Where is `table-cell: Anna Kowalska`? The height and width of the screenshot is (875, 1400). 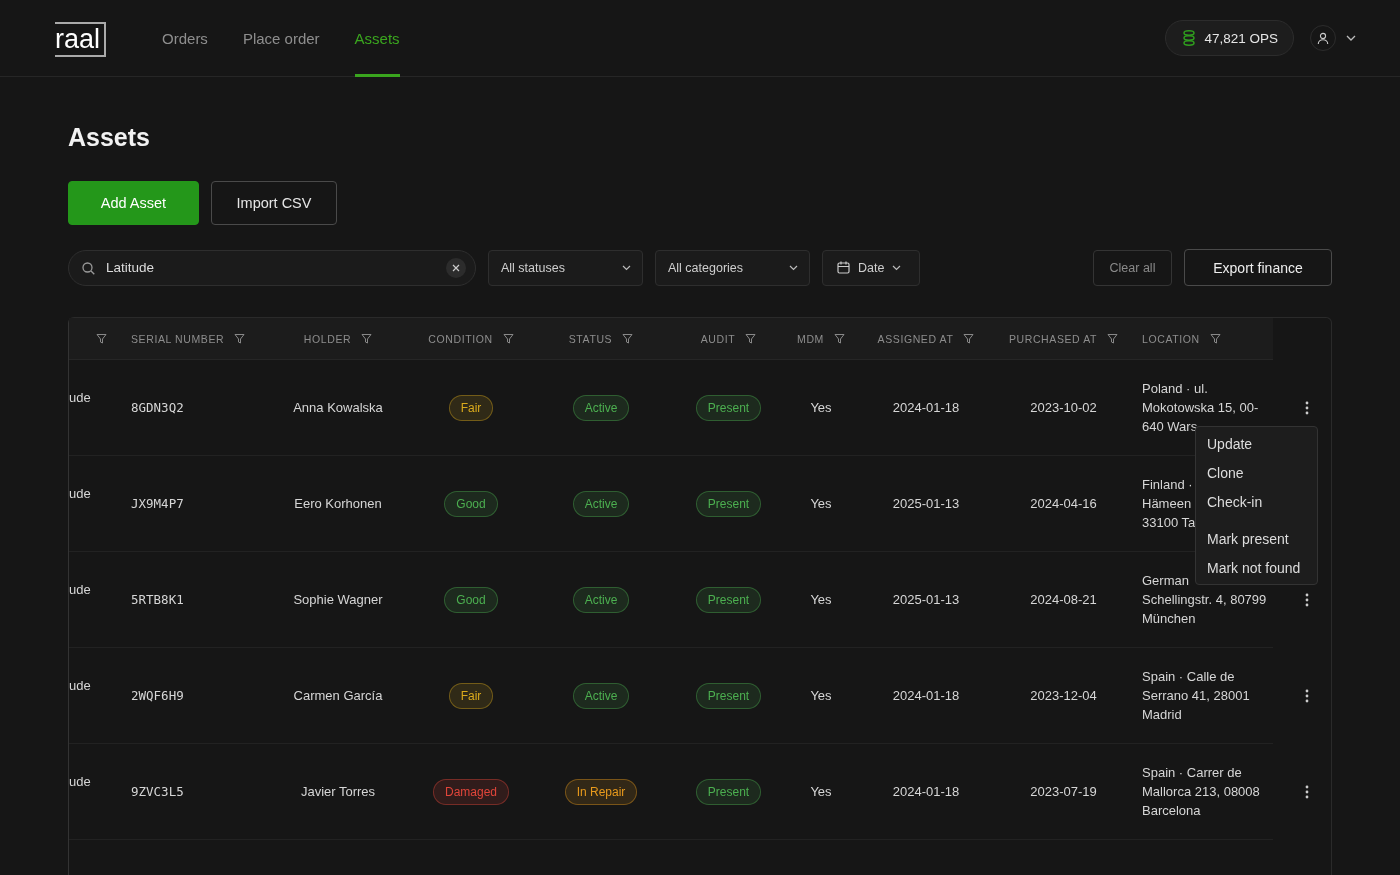
table-cell: Anna Kowalska is located at coordinates (338, 407).